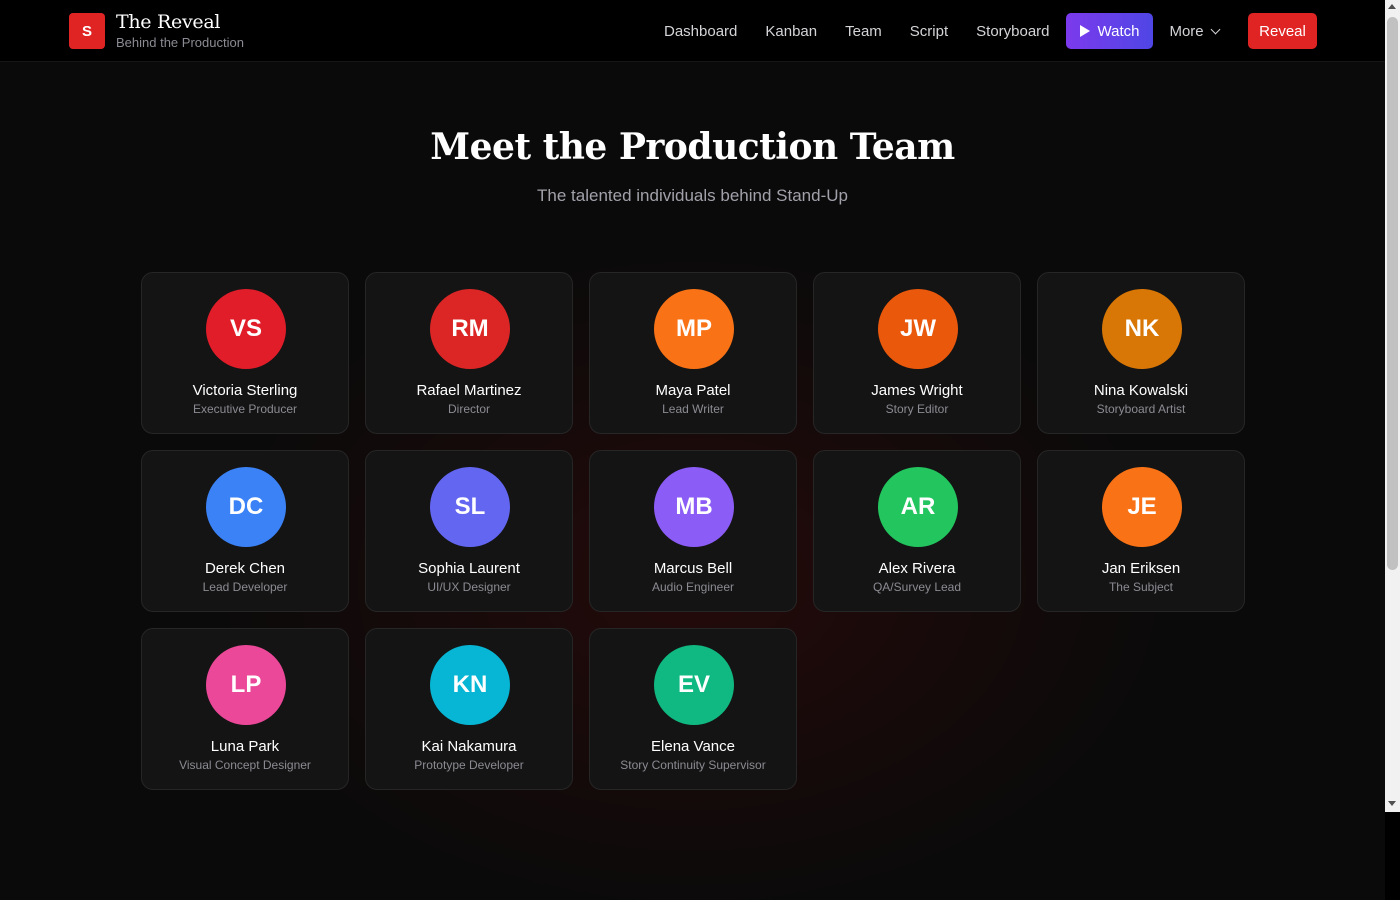 Image resolution: width=1400 pixels, height=900 pixels. I want to click on member-name: Kai Nakamura, so click(469, 746).